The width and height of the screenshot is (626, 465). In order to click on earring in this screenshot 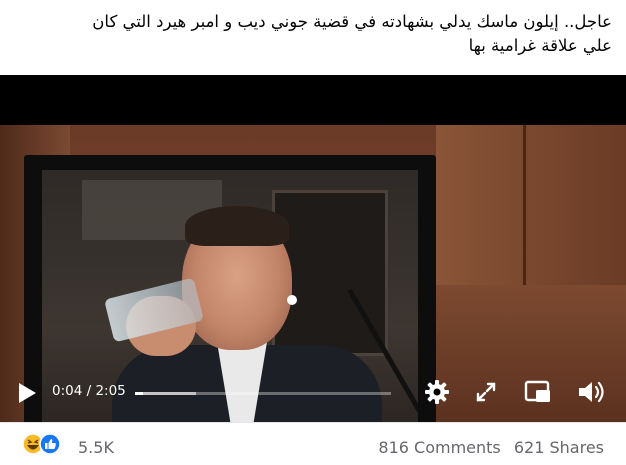, I will do `click(292, 300)`.